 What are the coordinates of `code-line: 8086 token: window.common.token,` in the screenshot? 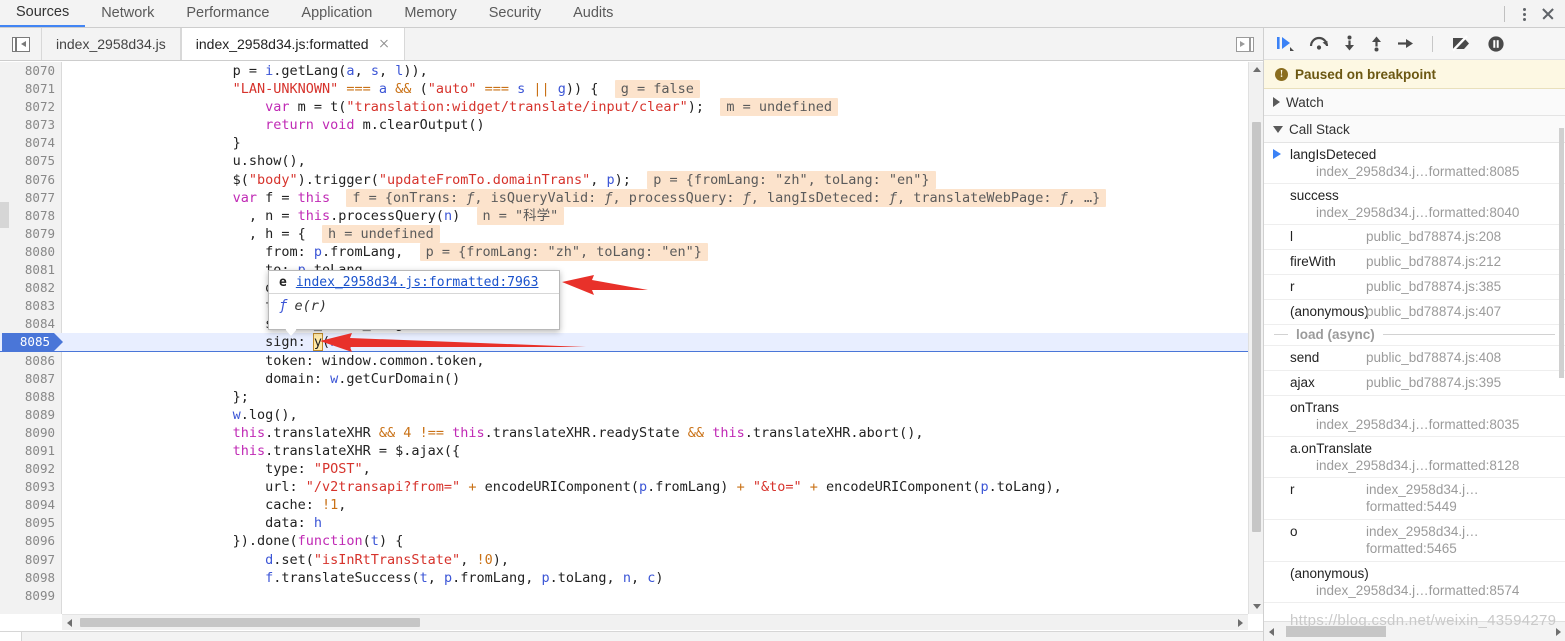 It's located at (631, 361).